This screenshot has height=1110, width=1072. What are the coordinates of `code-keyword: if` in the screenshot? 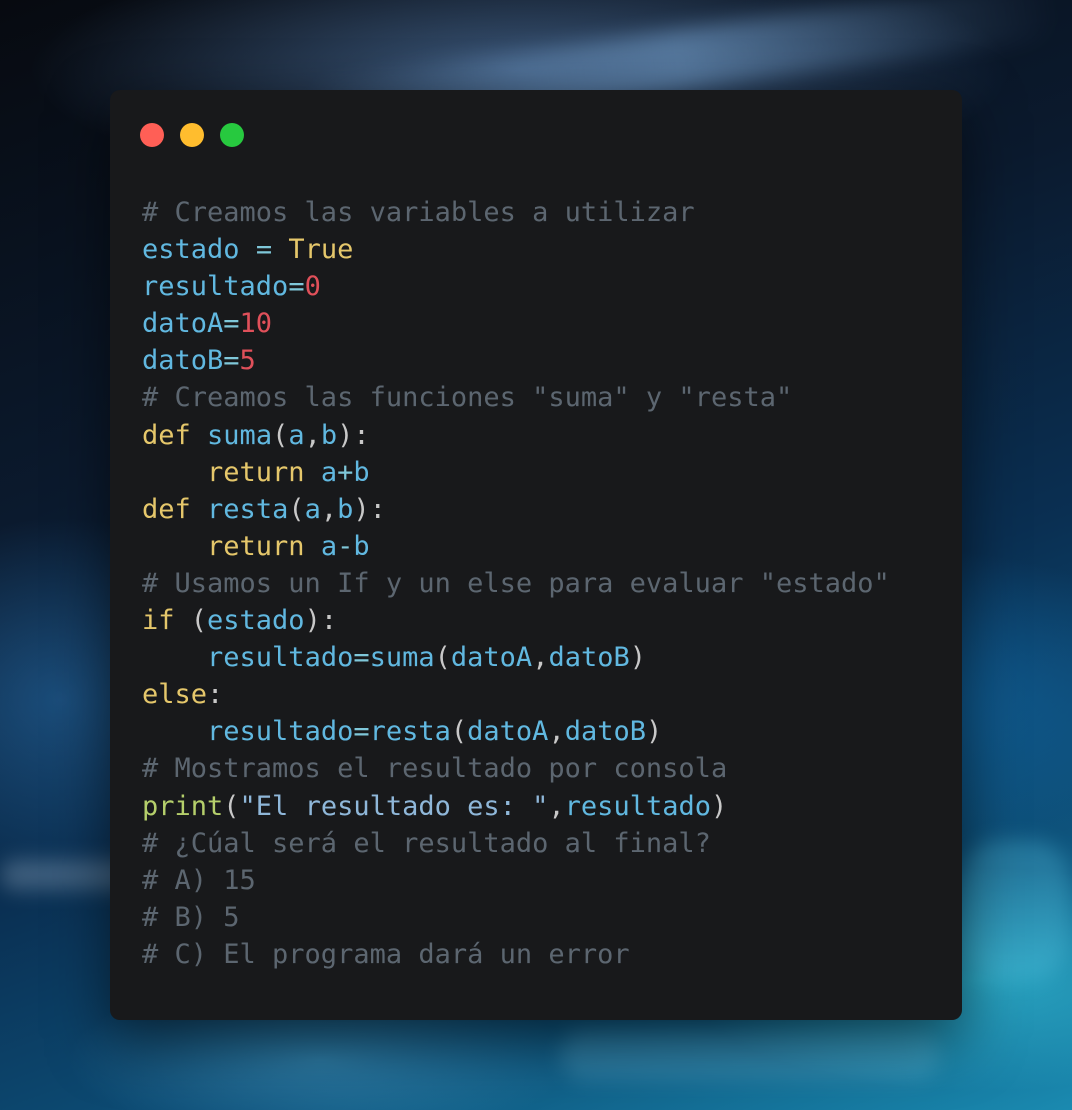 It's located at (158, 621).